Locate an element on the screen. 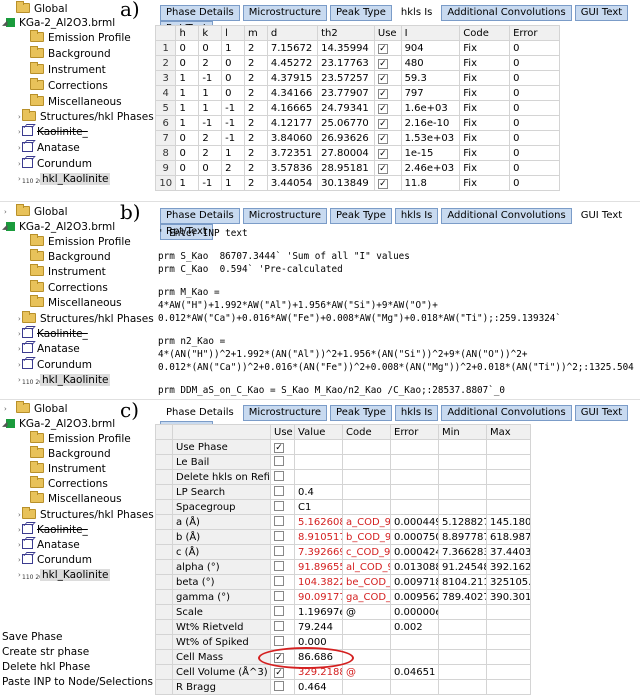 The height and width of the screenshot is (695, 640). table-row: 5 1 1 -1 2 4.16665 24.79341 ✓ 1.6e+03 Fix 0 is located at coordinates (357, 108).